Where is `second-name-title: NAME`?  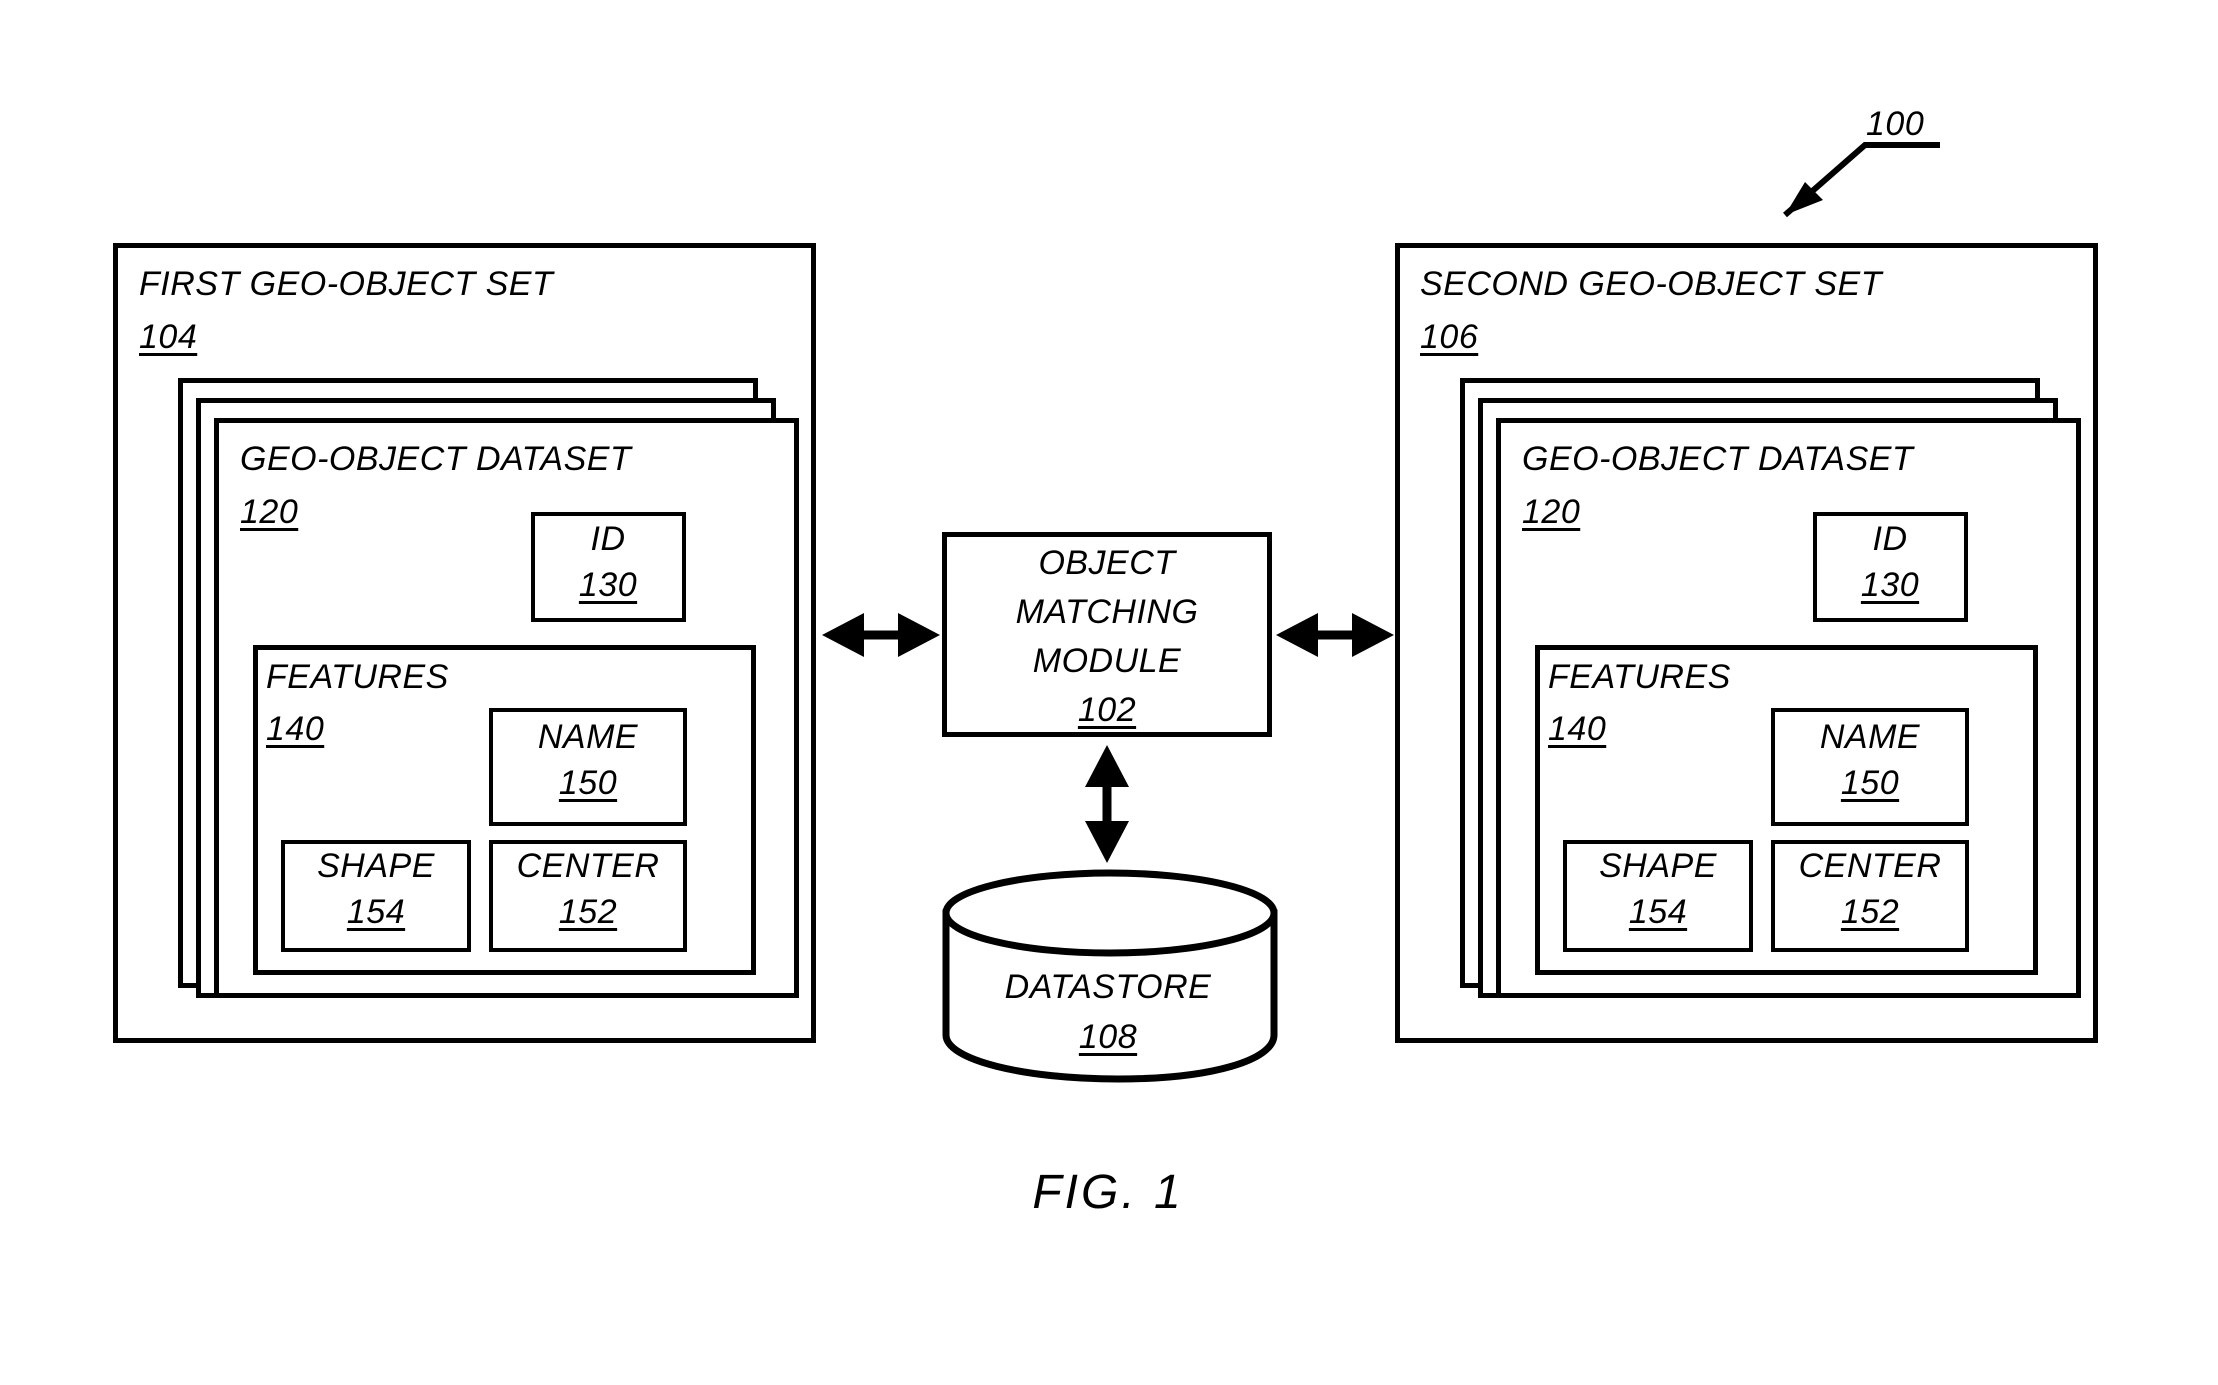 second-name-title: NAME is located at coordinates (1870, 737).